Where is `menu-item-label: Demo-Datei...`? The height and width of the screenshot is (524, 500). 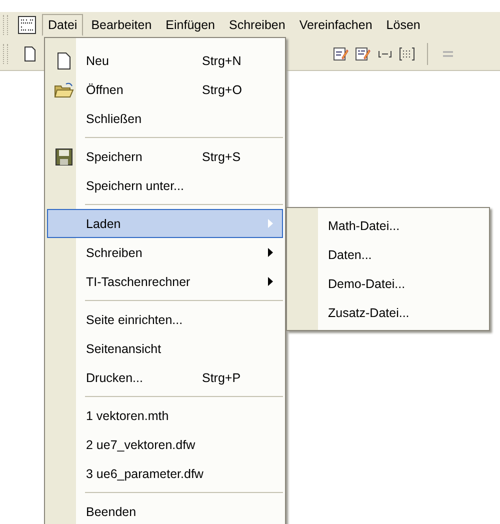
menu-item-label: Demo-Datei... is located at coordinates (367, 283).